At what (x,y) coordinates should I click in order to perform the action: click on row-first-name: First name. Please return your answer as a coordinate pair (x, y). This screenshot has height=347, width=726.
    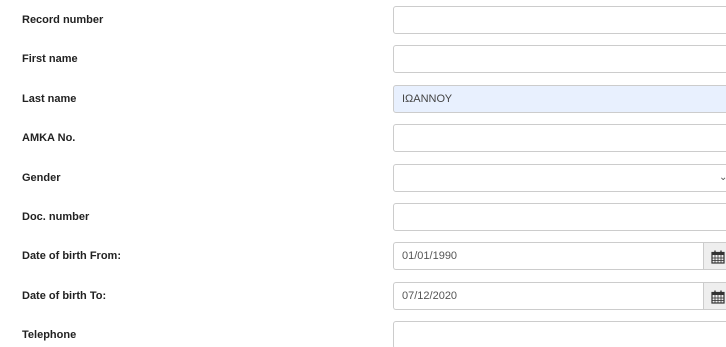
    Looking at the image, I should click on (363, 60).